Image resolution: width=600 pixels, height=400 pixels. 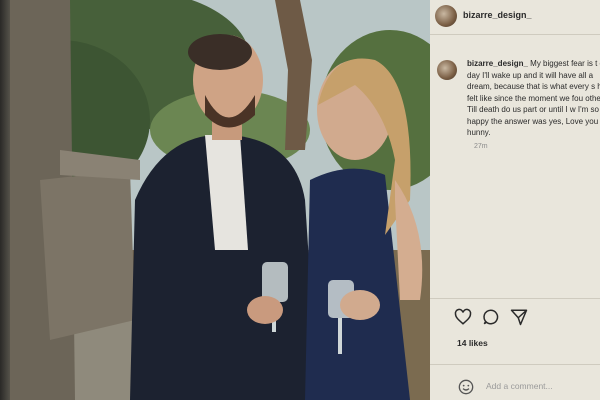 What do you see at coordinates (472, 343) in the screenshot?
I see `likes-count: 14 likes` at bounding box center [472, 343].